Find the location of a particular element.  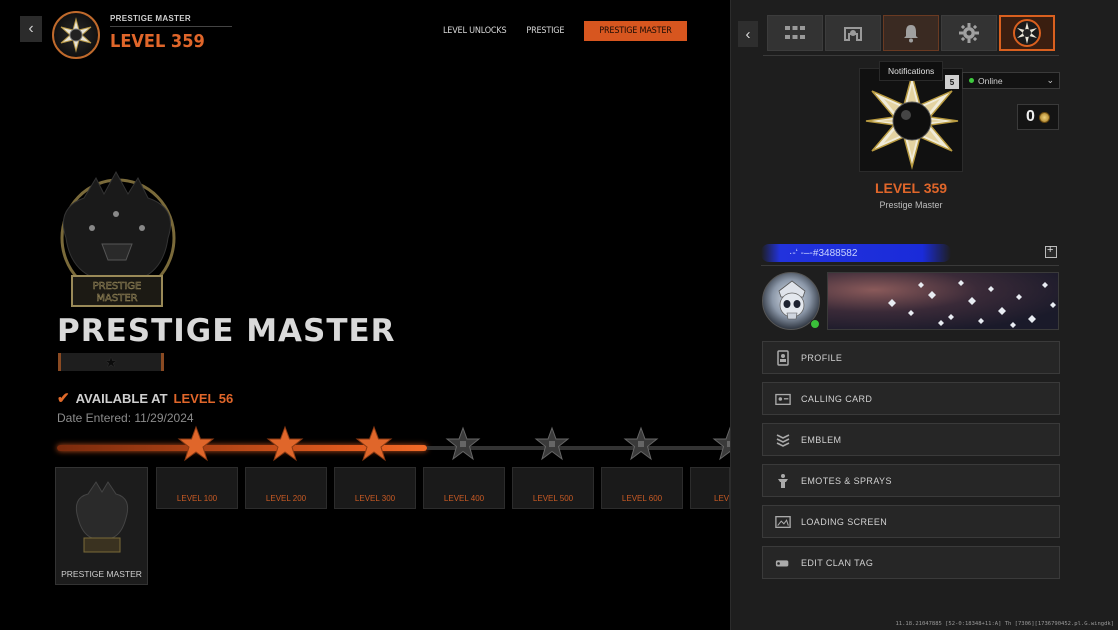

coin-icon is located at coordinates (1044, 117).